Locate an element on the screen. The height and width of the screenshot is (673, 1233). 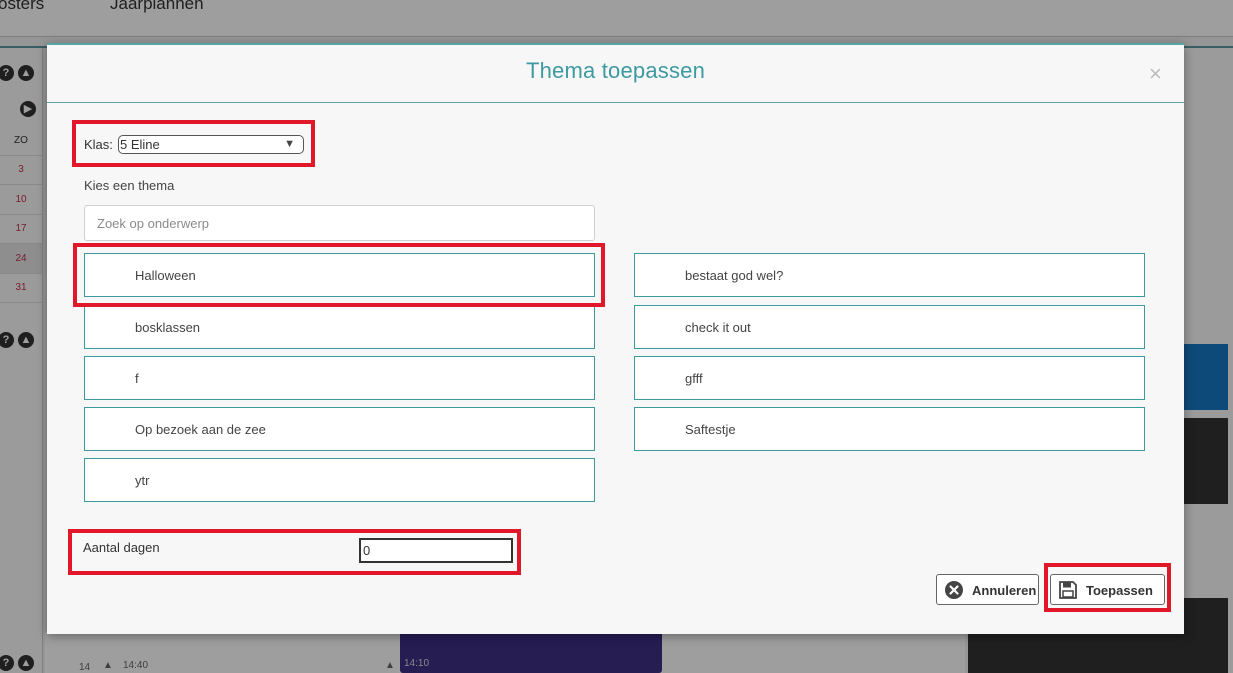
aantal-dagen-input is located at coordinates (436, 550).